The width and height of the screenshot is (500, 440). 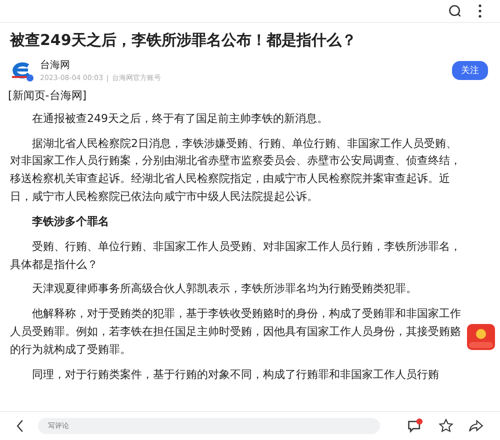 What do you see at coordinates (48, 96) in the screenshot?
I see `source-label: [新闻页-台海网]` at bounding box center [48, 96].